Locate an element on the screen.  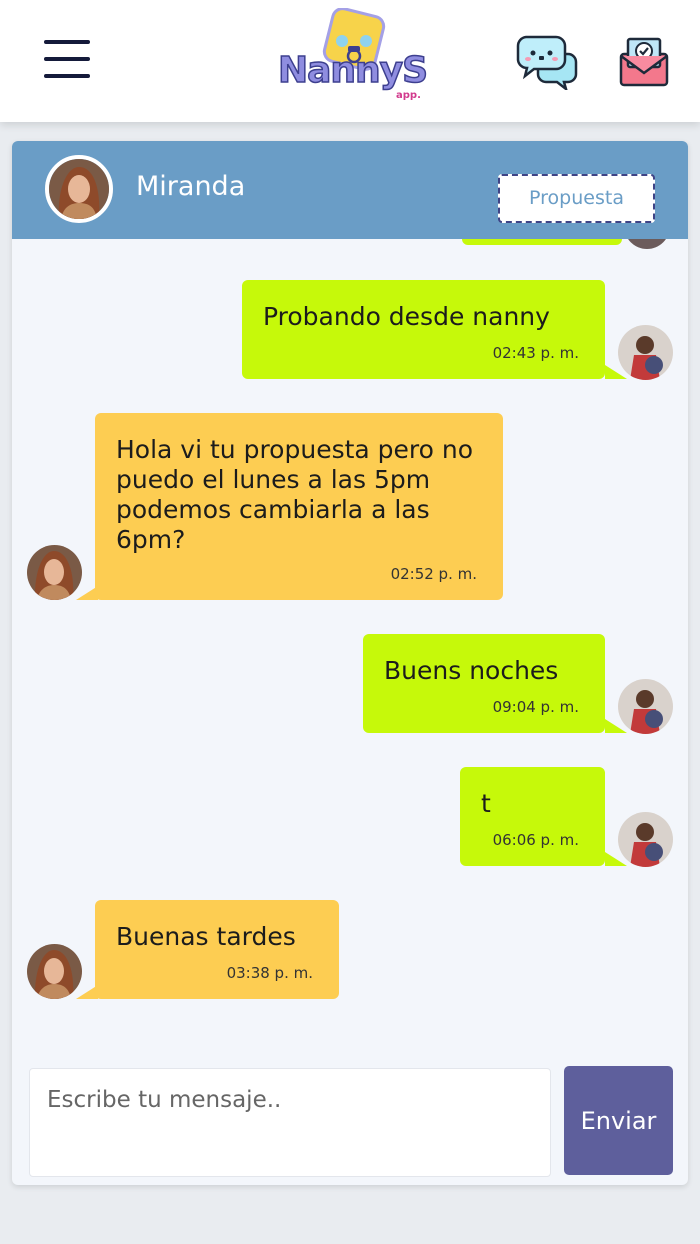
logo-text: NannyS is located at coordinates (353, 70).